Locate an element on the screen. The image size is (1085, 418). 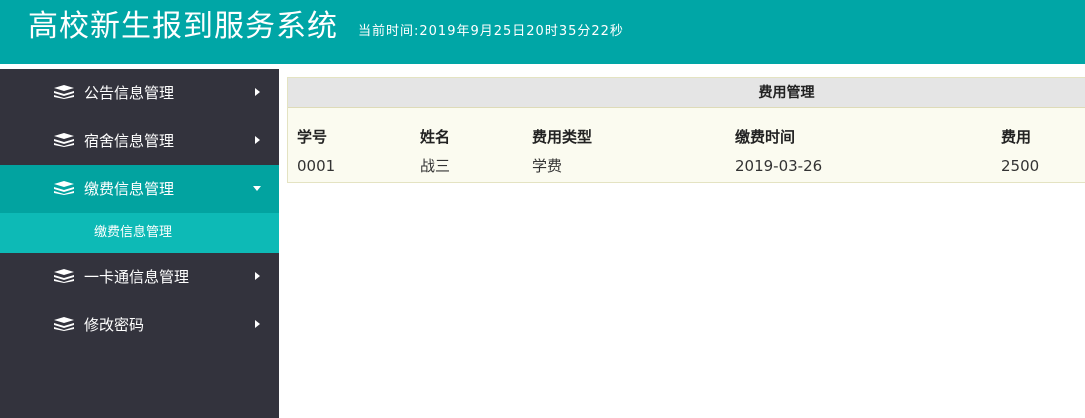
sidebar-subitem-label: 缴费信息管理 is located at coordinates (133, 232).